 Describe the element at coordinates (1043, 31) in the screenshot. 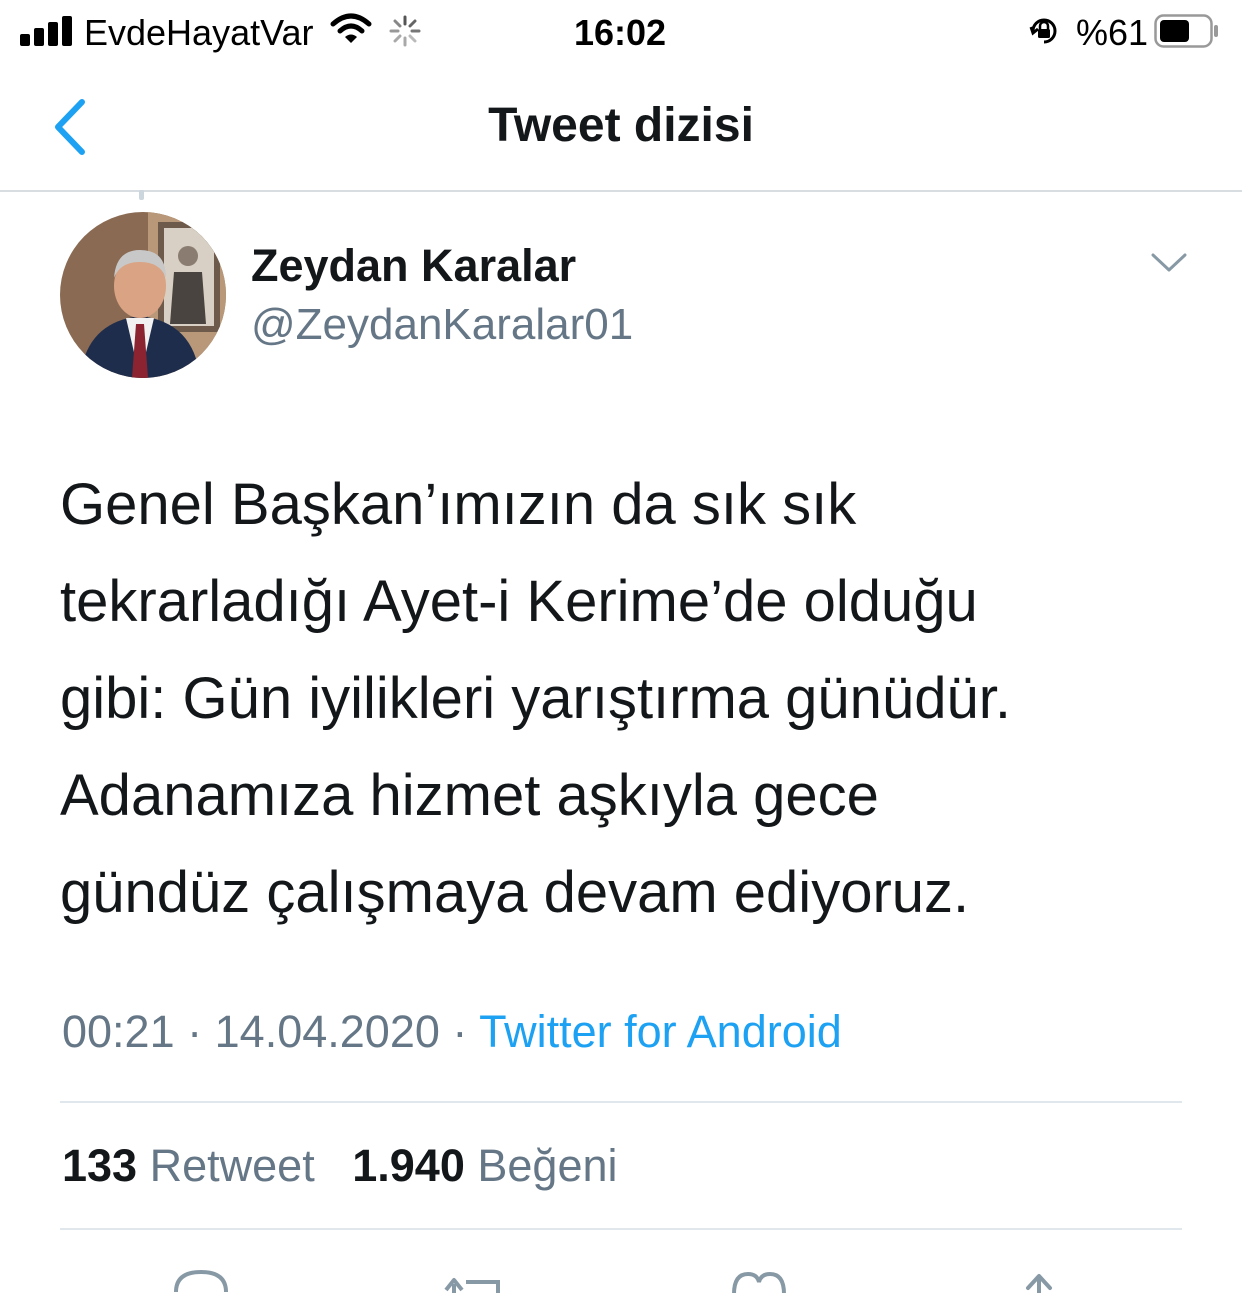

I see `orientation-lock-icon` at that location.